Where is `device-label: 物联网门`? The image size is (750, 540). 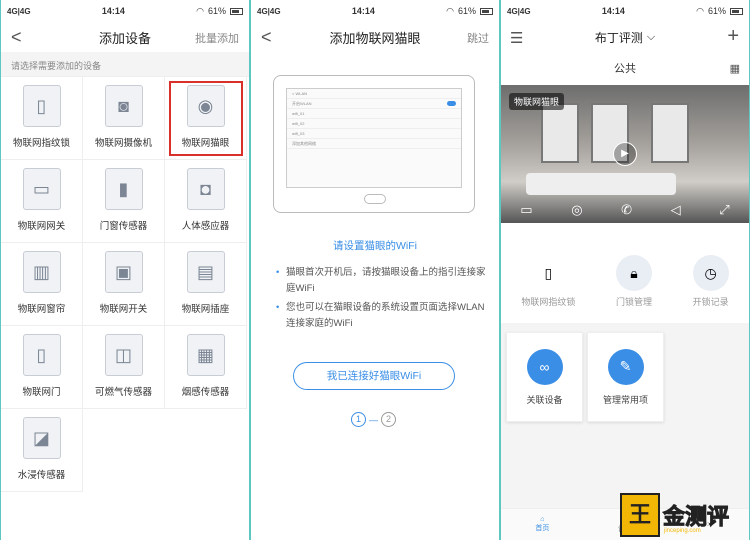
device-label: 物联网门 is located at coordinates (41, 392).